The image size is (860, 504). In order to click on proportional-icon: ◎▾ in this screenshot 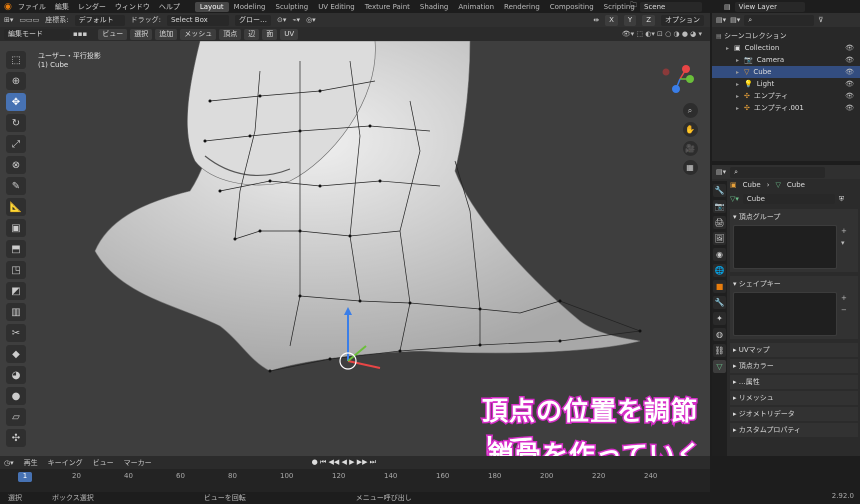, I will do `click(311, 20)`.